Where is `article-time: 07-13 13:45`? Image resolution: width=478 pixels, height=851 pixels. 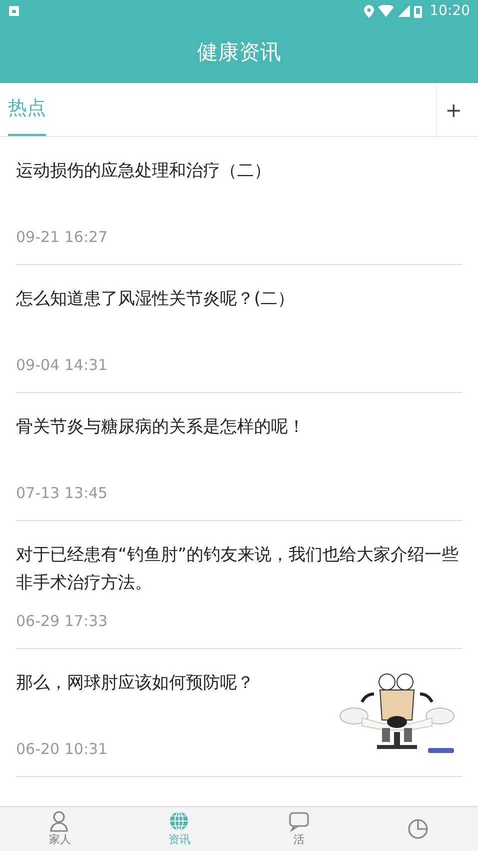 article-time: 07-13 13:45 is located at coordinates (62, 493).